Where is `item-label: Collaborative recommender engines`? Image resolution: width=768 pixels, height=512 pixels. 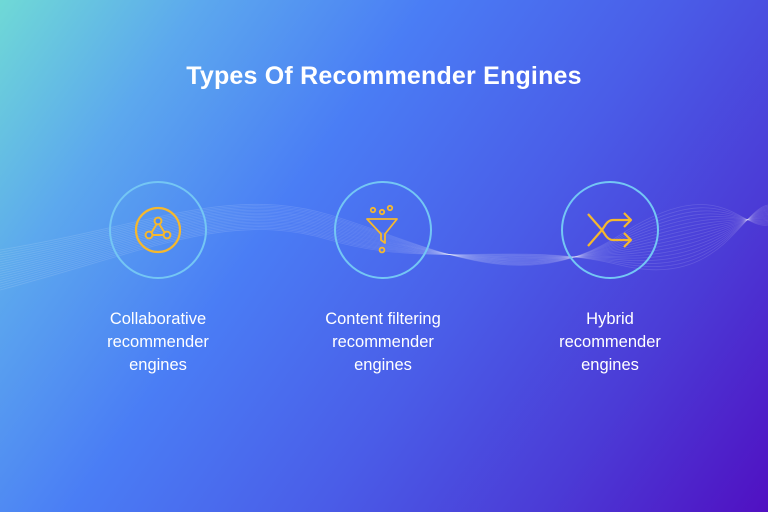 item-label: Collaborative recommender engines is located at coordinates (158, 342).